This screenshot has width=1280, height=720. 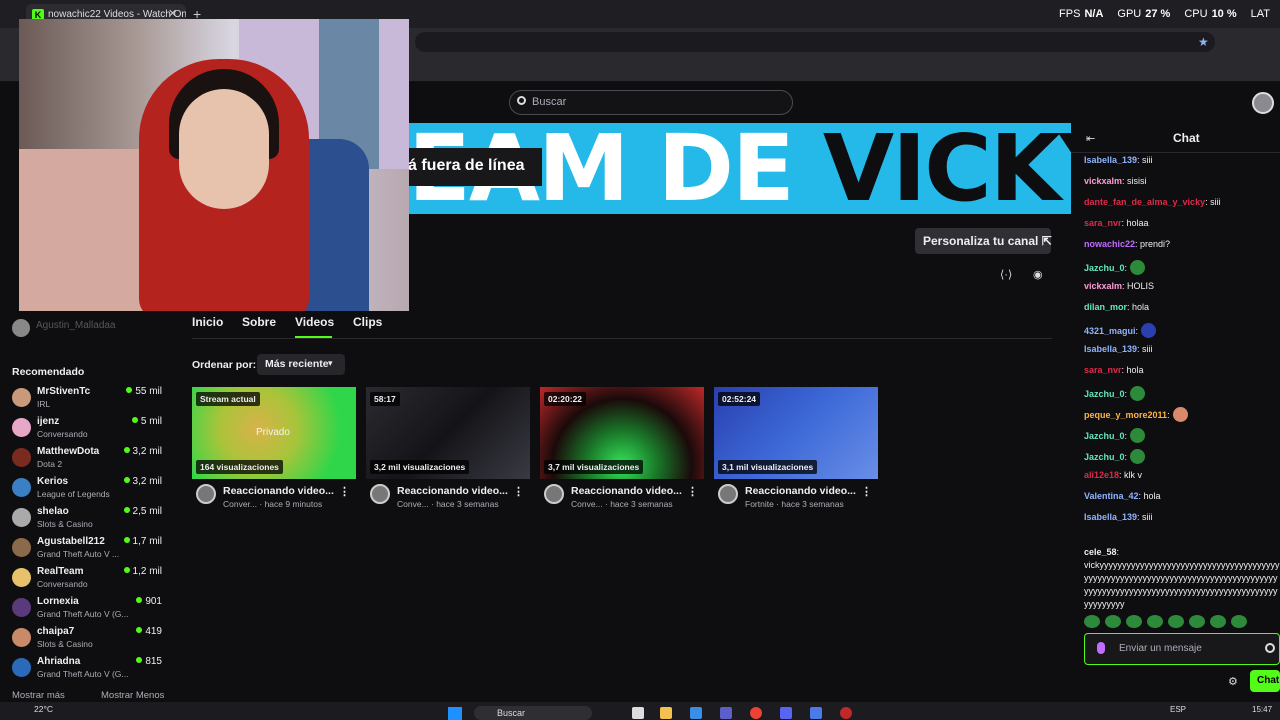 What do you see at coordinates (622, 433) in the screenshot?
I see `video-thumbnail: 02:20:22 3,7 mil visualizaciones` at bounding box center [622, 433].